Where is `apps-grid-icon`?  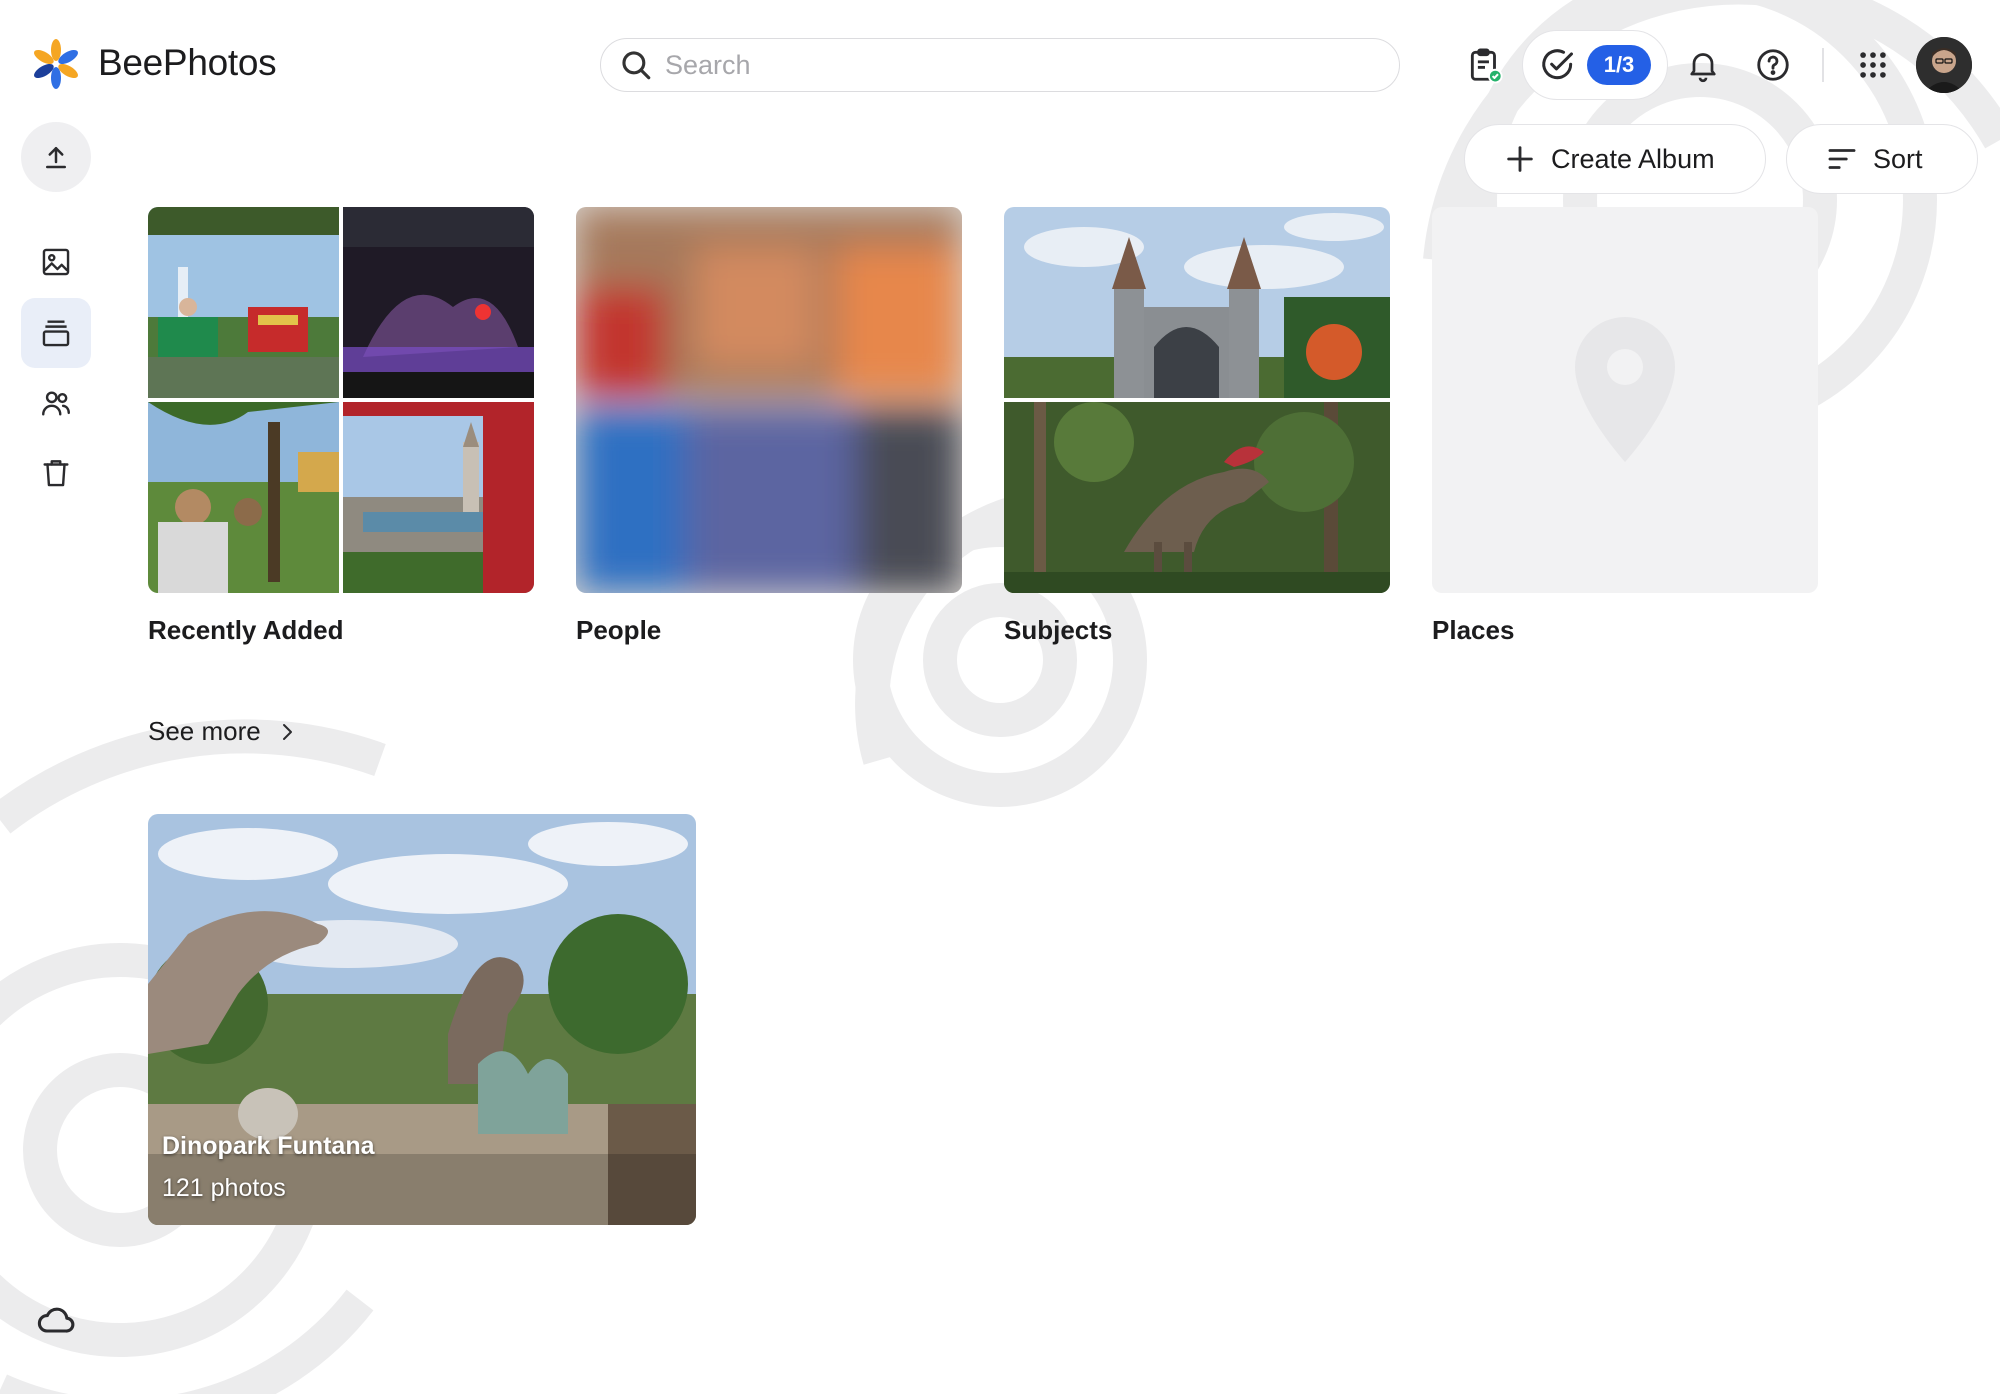 apps-grid-icon is located at coordinates (1873, 65).